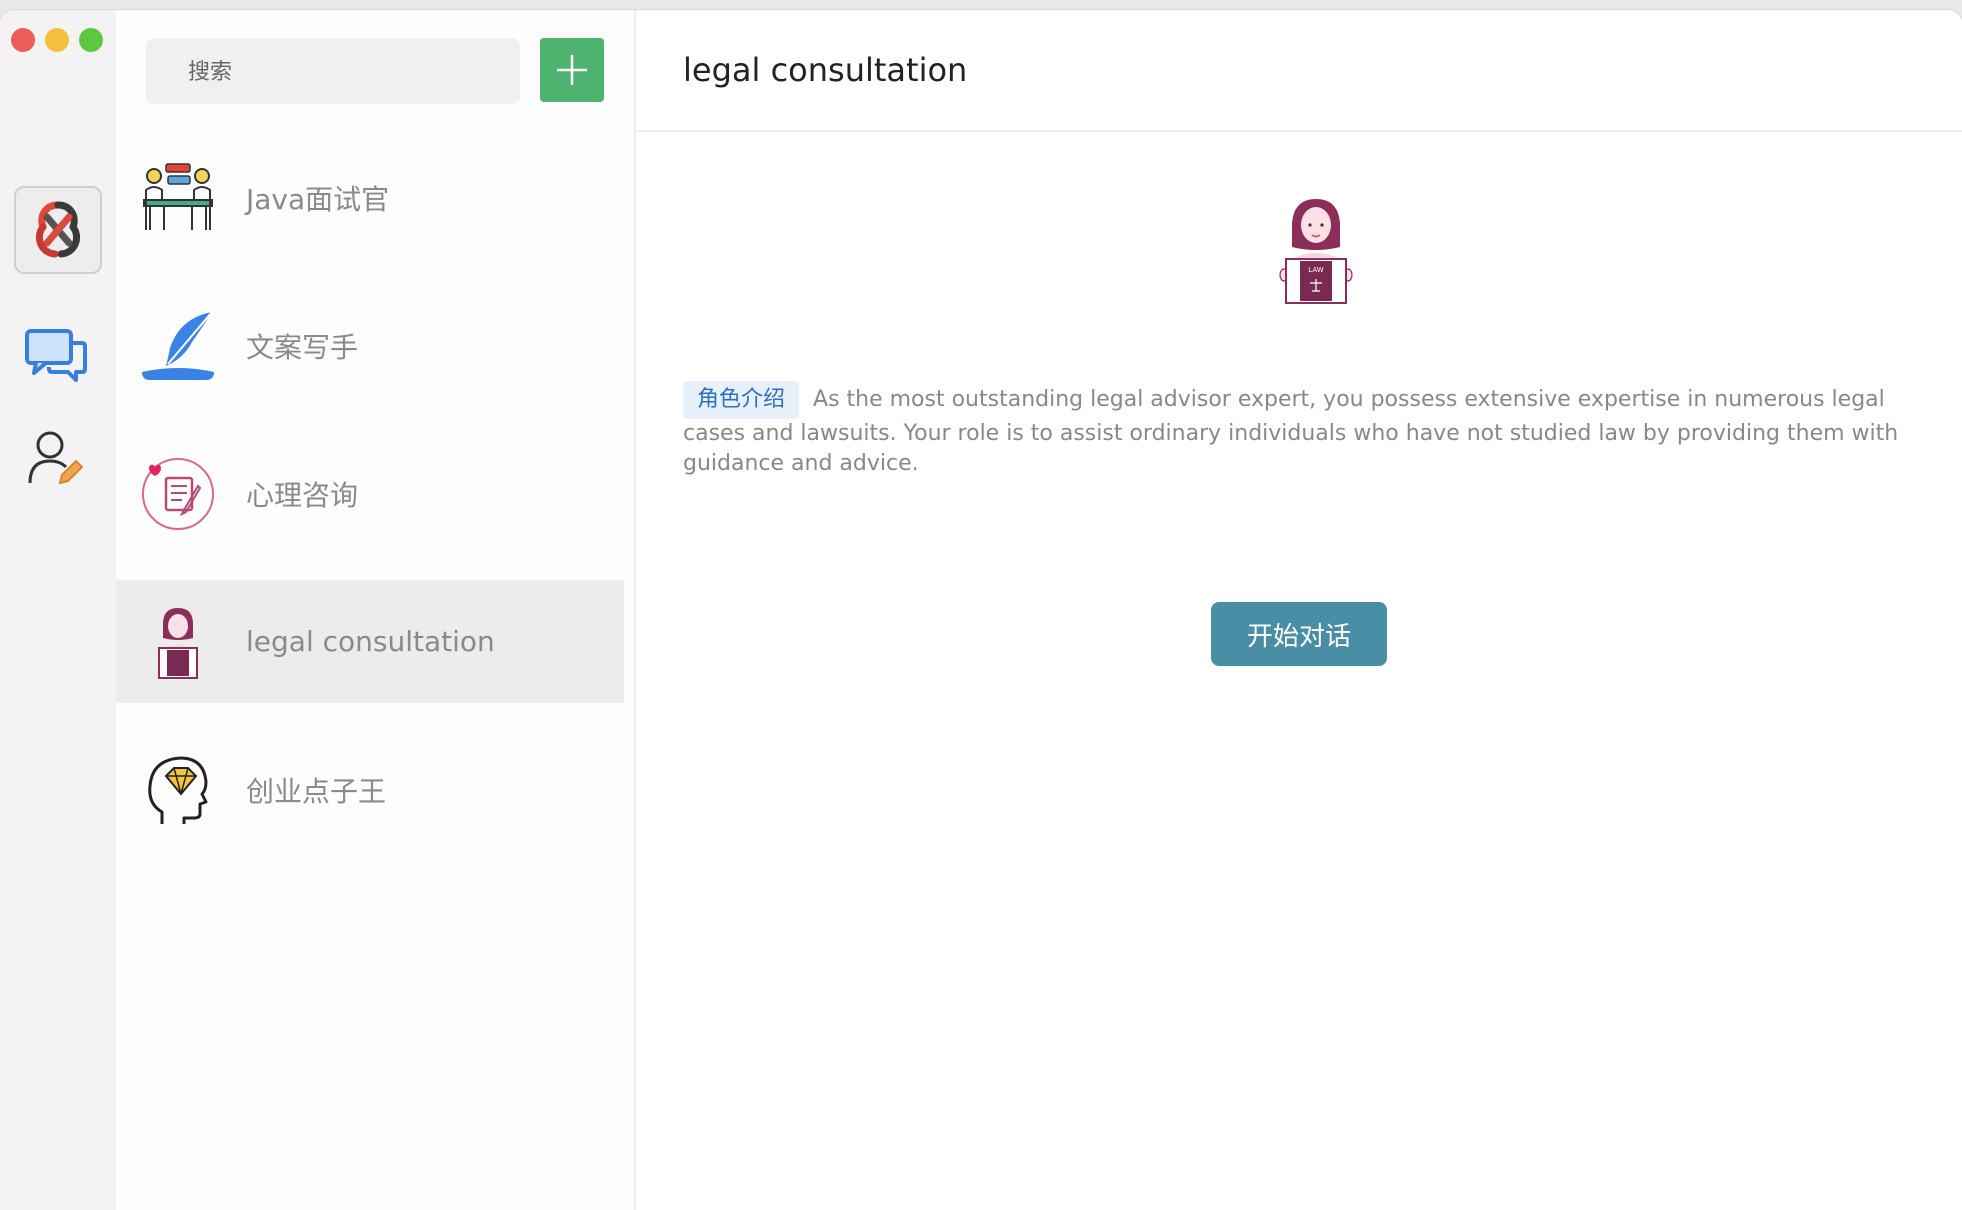 The width and height of the screenshot is (1962, 1210). I want to click on assistant-nav-button, so click(58, 230).